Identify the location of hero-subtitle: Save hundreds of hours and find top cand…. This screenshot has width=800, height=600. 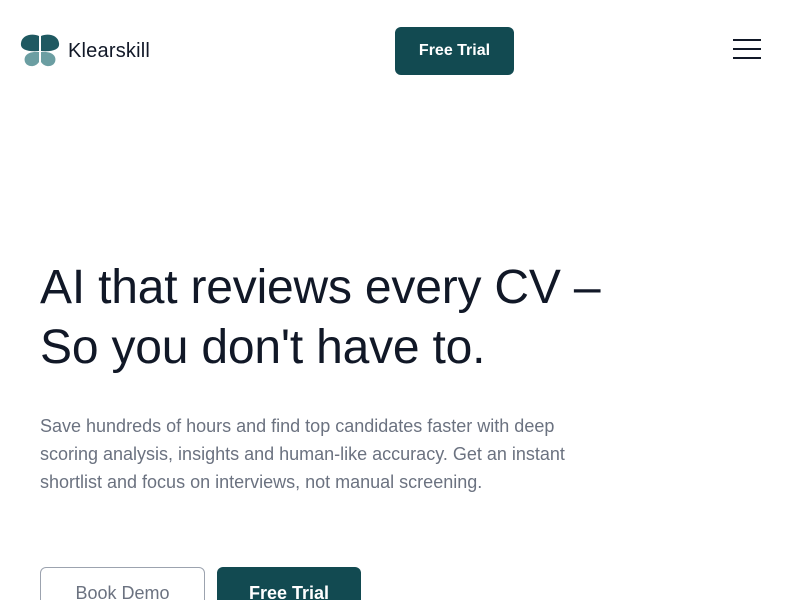
(302, 454).